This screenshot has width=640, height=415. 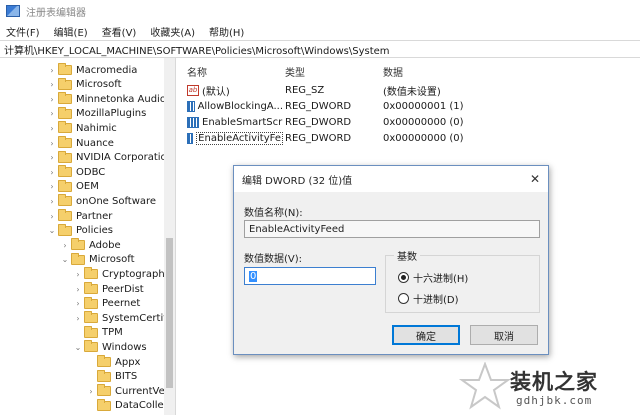 What do you see at coordinates (239, 138) in the screenshot?
I see `value-name: EnableActivityFe` at bounding box center [239, 138].